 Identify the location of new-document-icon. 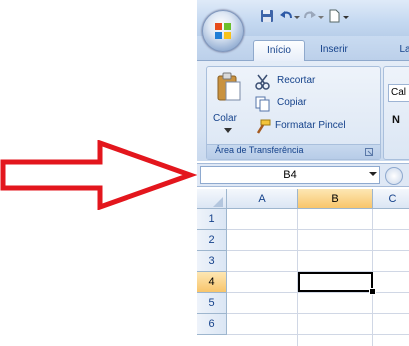
(334, 16).